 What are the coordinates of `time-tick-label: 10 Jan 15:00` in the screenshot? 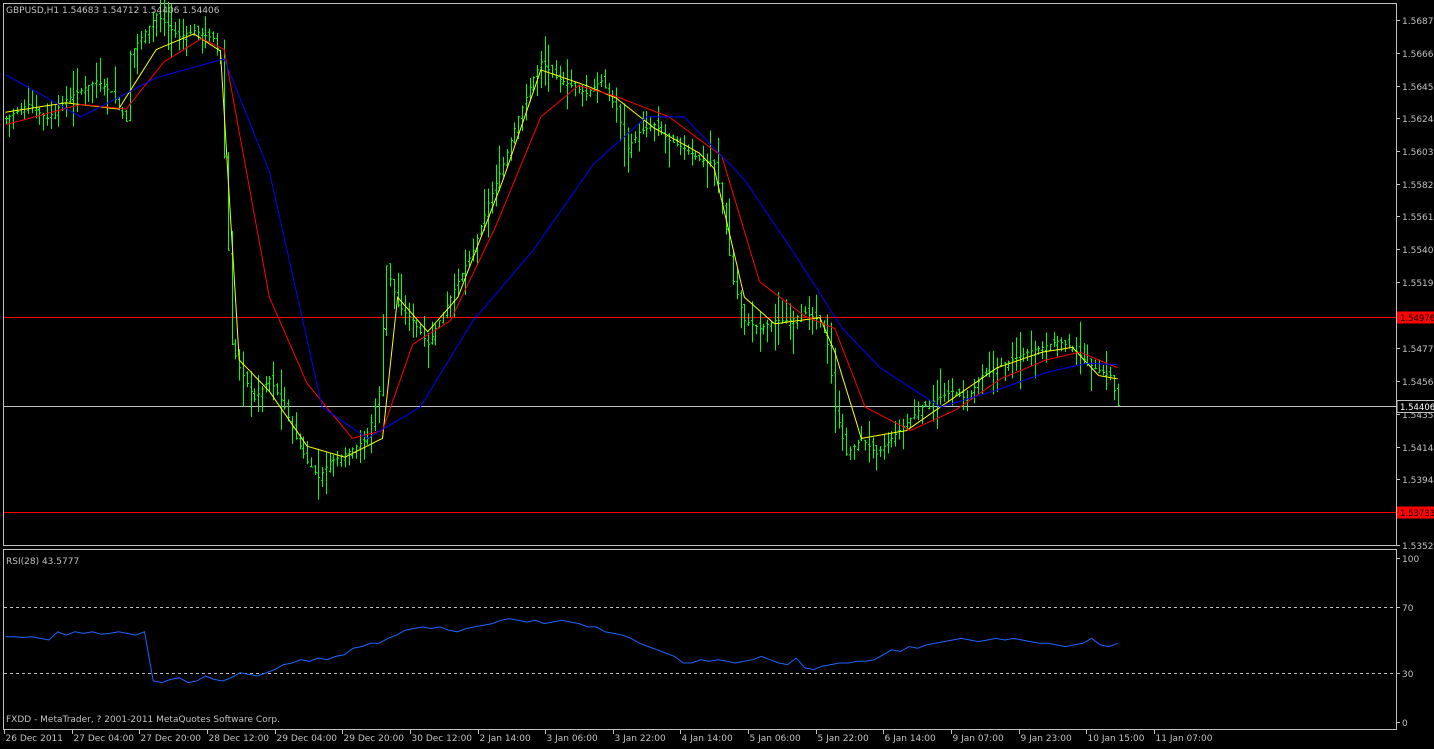 It's located at (1116, 739).